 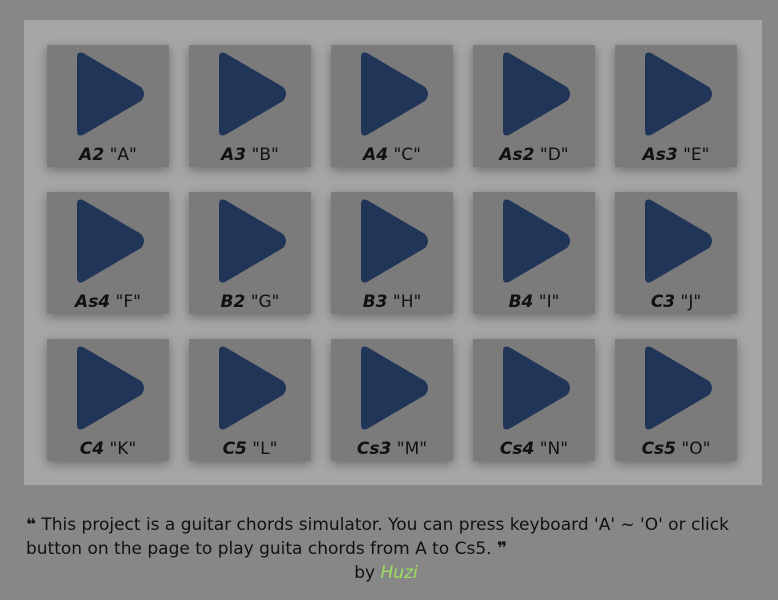 I want to click on author-link: Huzi, so click(x=399, y=573).